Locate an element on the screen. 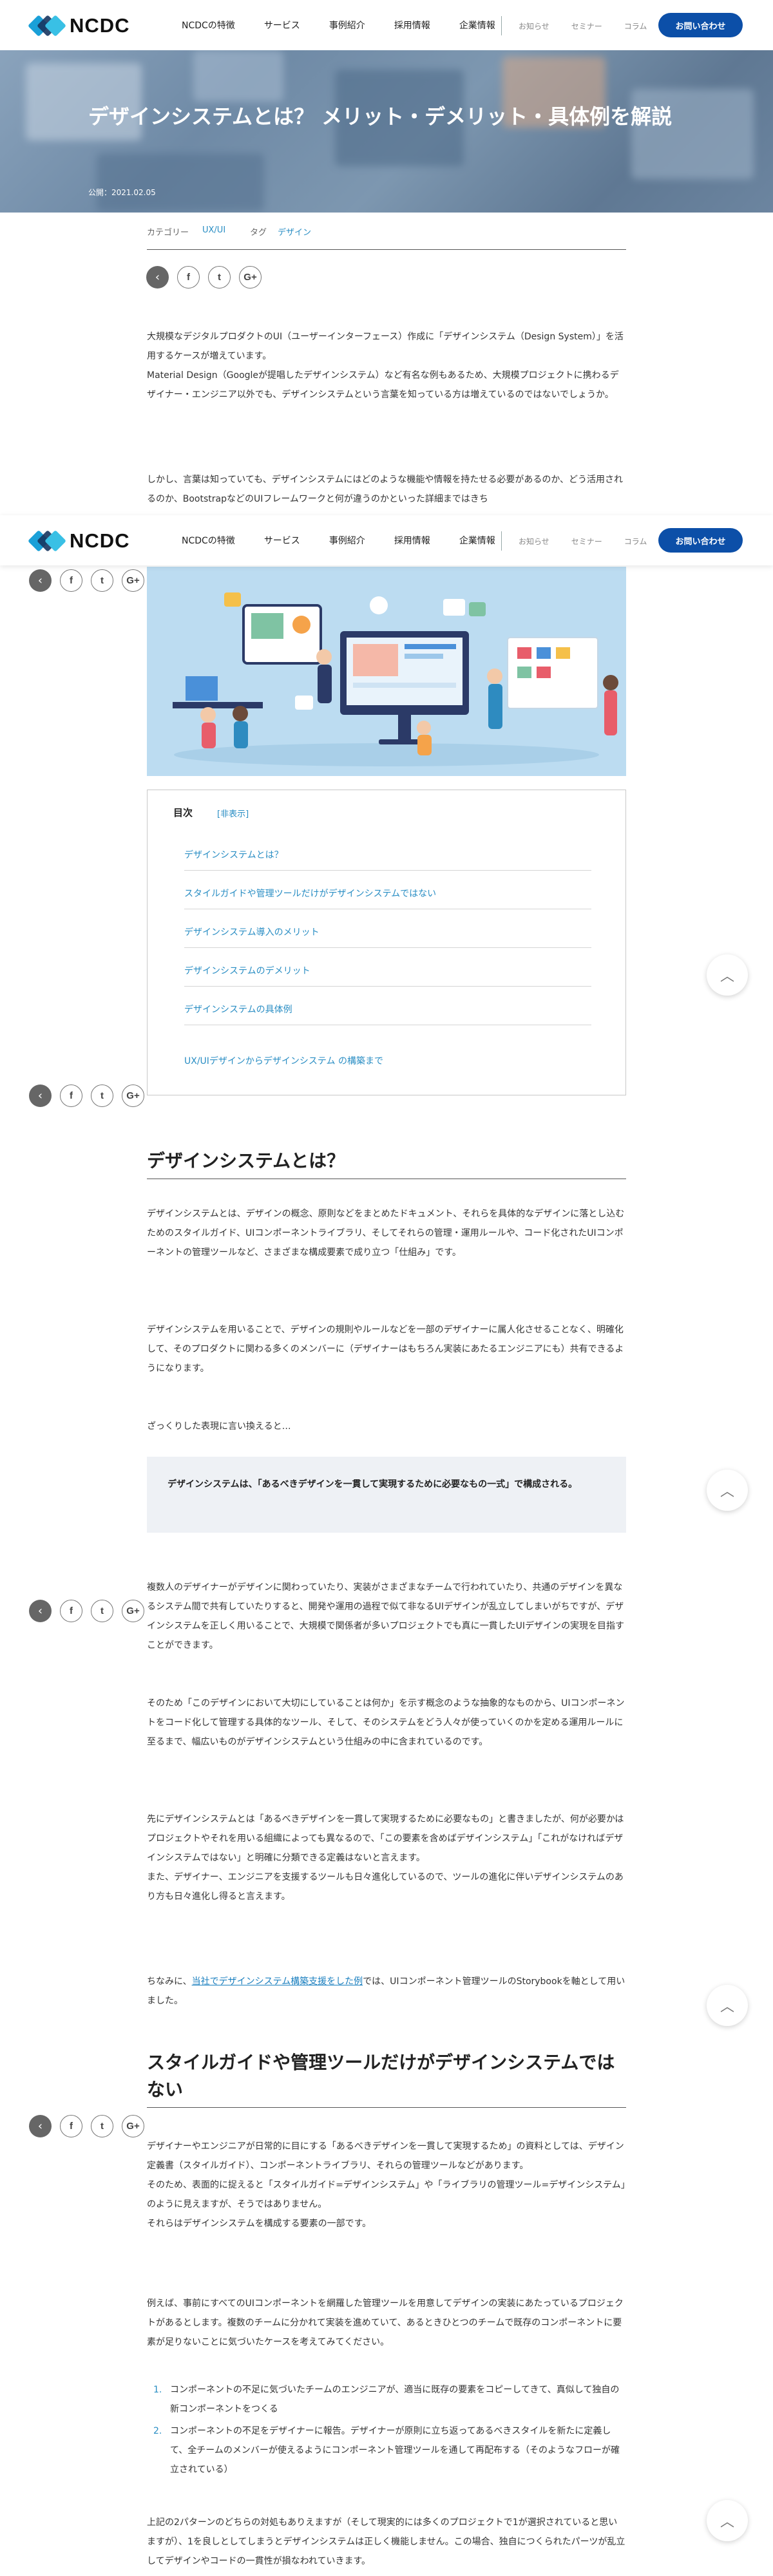 The width and height of the screenshot is (773, 2576). sub-nav: お知らせ セミナー コラム is located at coordinates (594, 26).